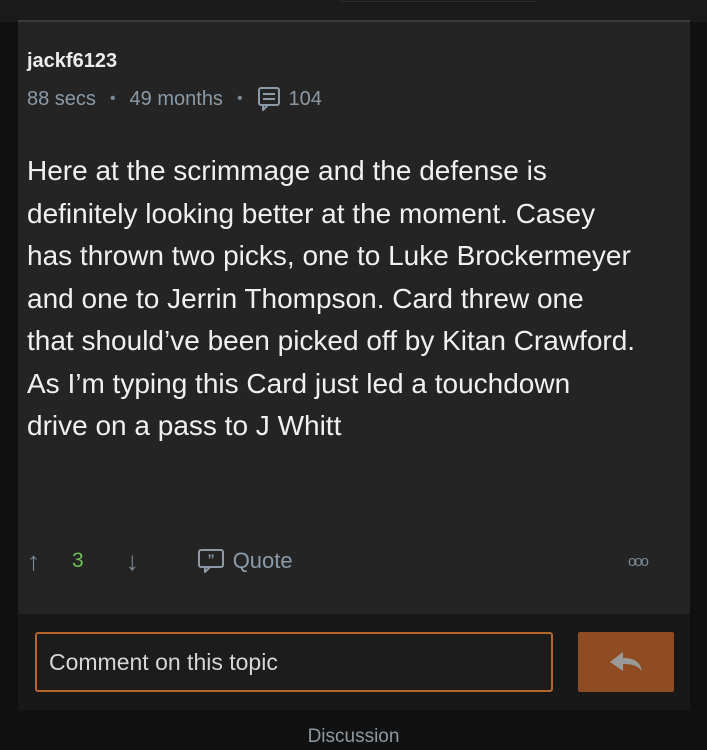 This screenshot has height=750, width=707. What do you see at coordinates (61, 98) in the screenshot?
I see `reading-time: 88 secs` at bounding box center [61, 98].